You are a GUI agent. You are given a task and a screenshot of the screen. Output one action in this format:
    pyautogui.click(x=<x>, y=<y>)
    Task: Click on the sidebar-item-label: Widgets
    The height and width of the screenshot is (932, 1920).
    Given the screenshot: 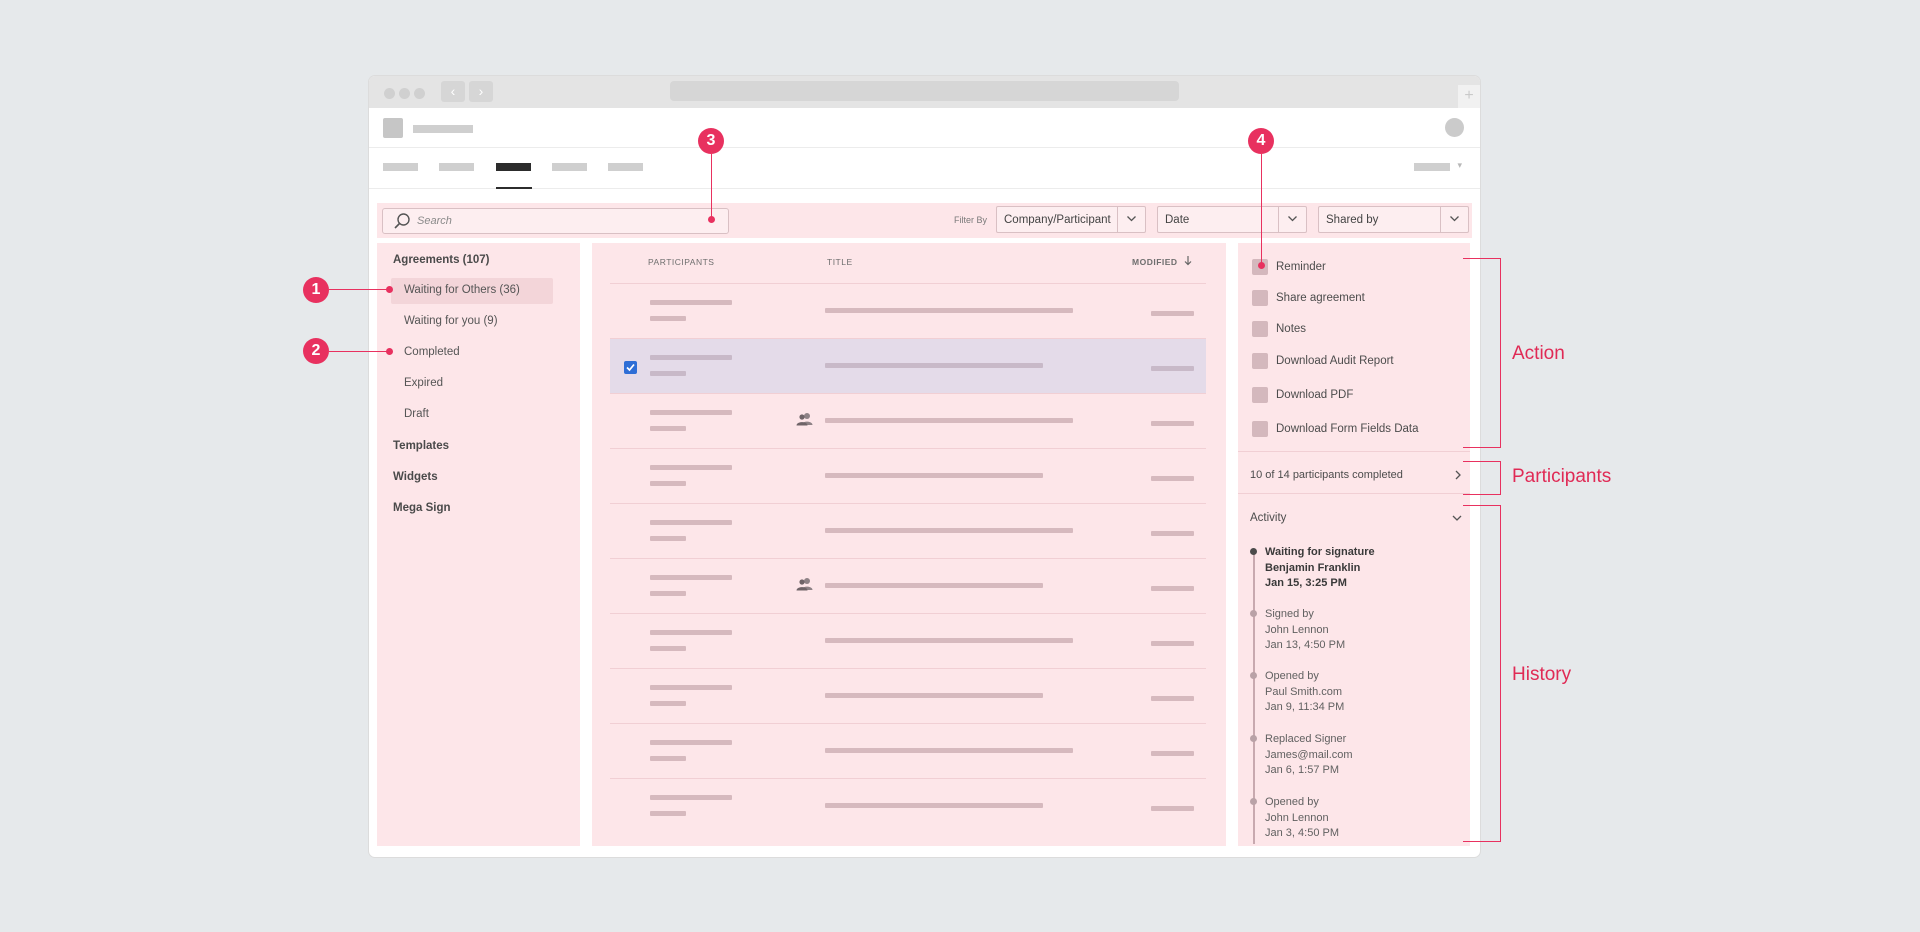 What is the action you would take?
    pyautogui.click(x=415, y=477)
    